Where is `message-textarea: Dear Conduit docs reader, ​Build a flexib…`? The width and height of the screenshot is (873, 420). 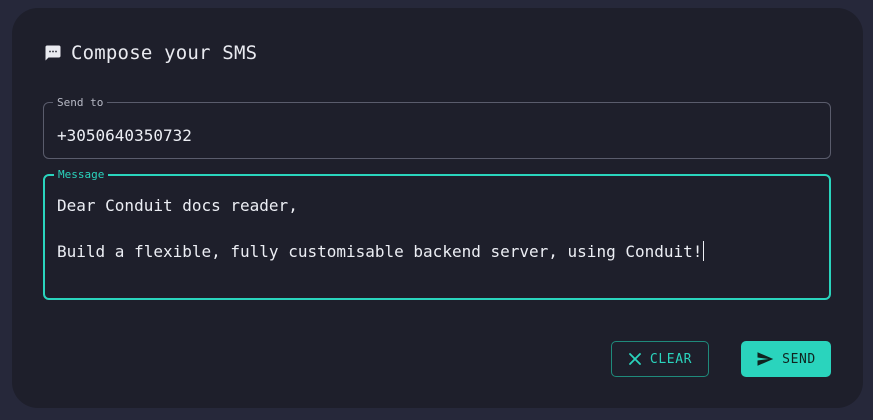 message-textarea: Dear Conduit docs reader, ​Build a flexib… is located at coordinates (381, 228).